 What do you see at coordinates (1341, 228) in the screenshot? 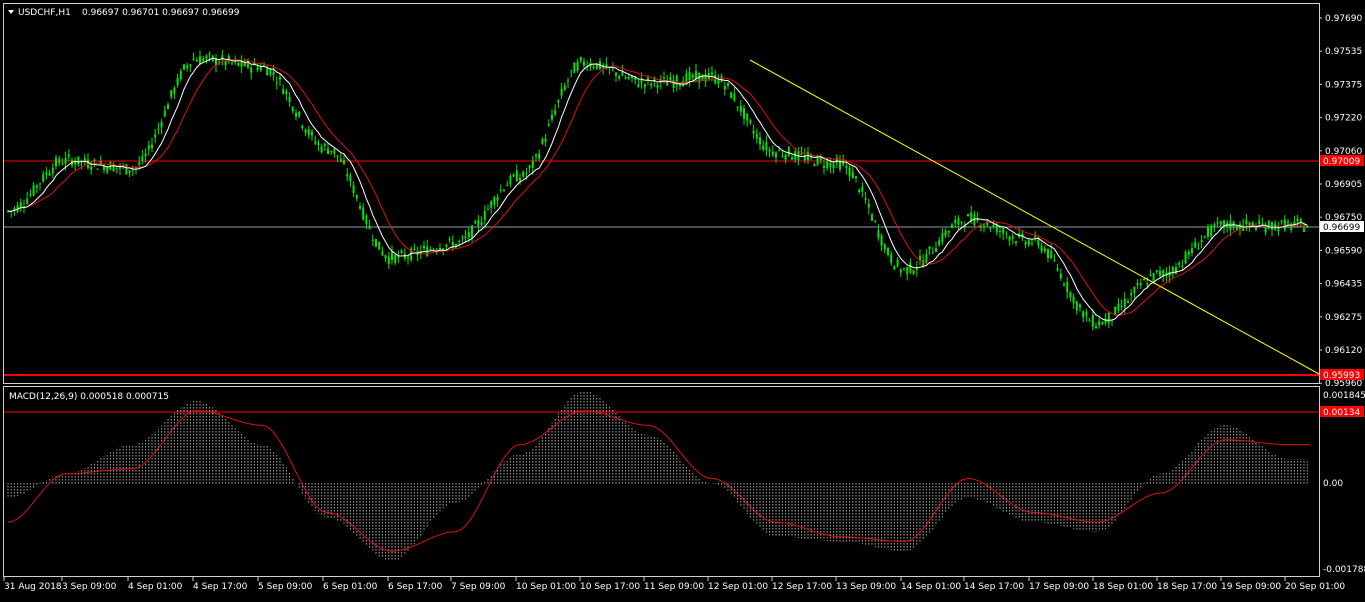
I see `current-price-label: 0.96699` at bounding box center [1341, 228].